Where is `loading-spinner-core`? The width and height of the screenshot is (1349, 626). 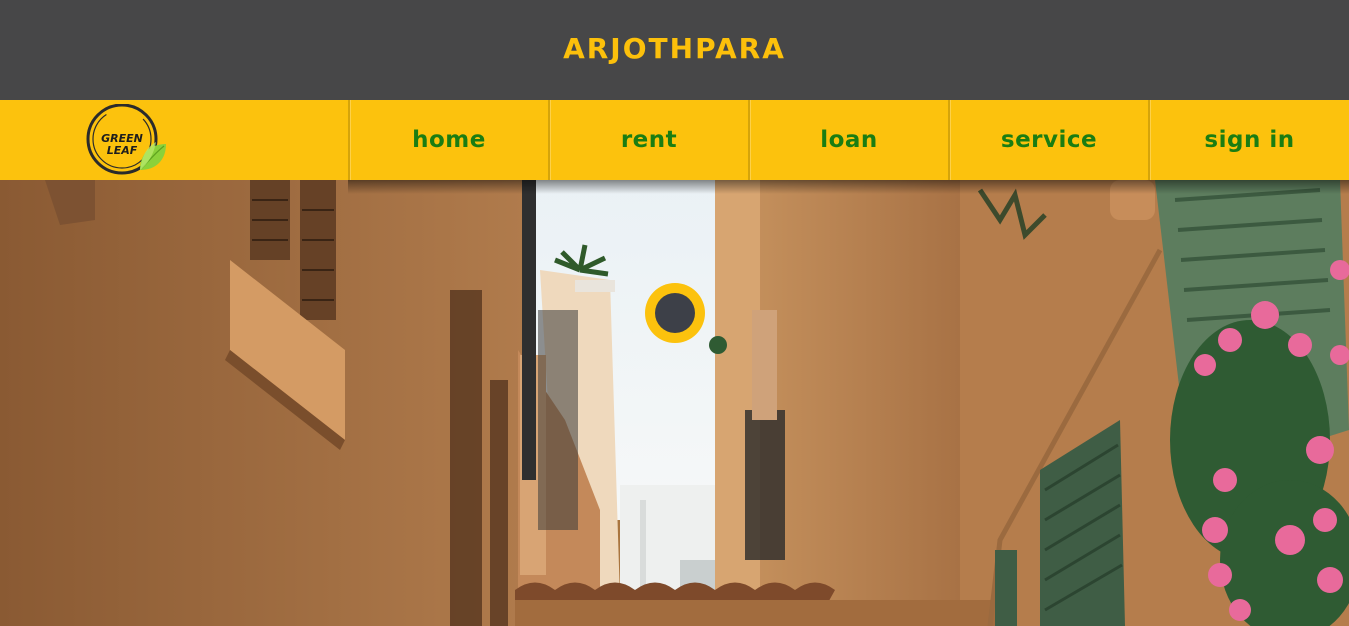
loading-spinner-core is located at coordinates (675, 313).